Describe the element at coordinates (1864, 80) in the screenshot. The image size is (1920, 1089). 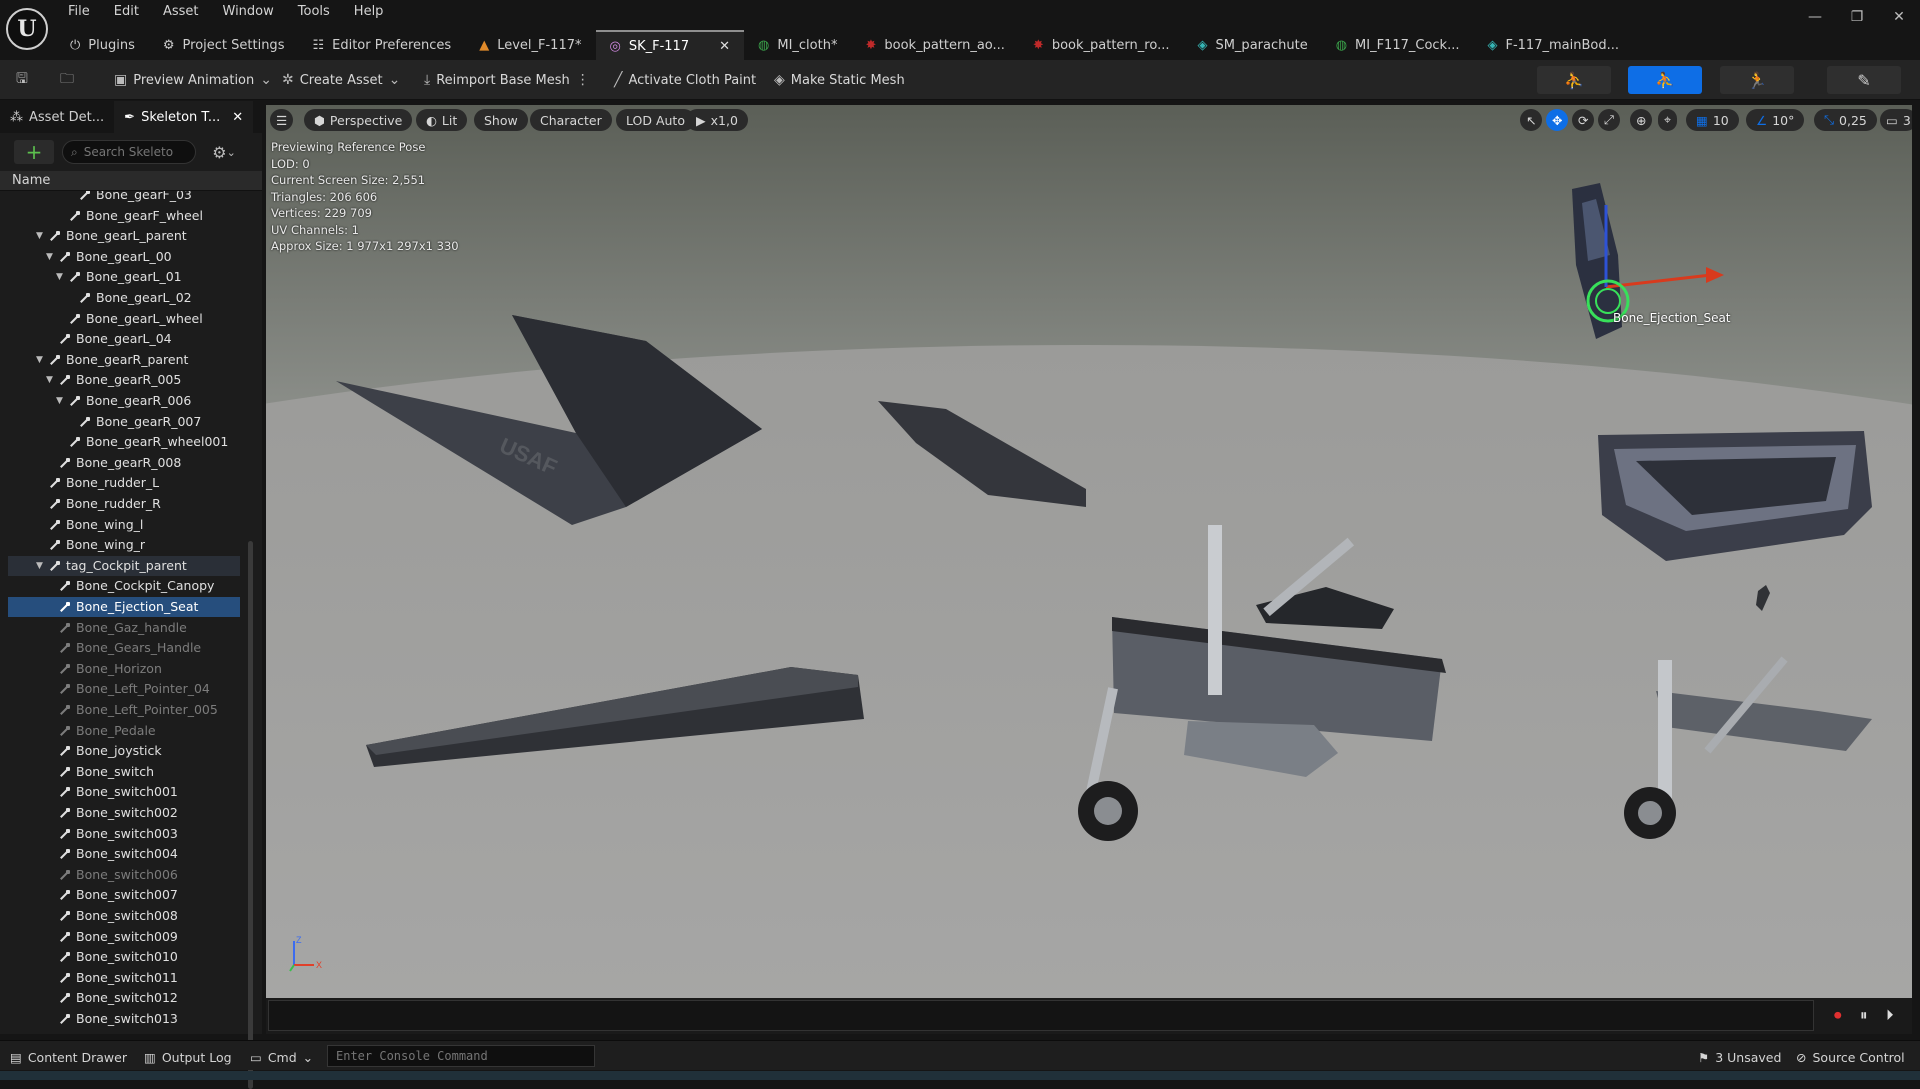
I see `physics-mode-button: ✎` at that location.